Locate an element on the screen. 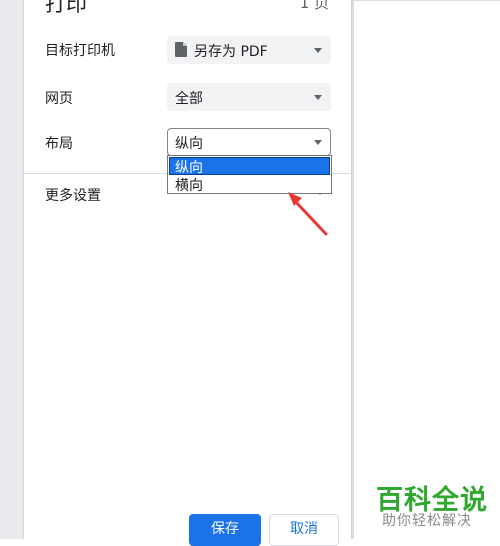  layout-dropdown-list: 纵向 横向 is located at coordinates (249, 174).